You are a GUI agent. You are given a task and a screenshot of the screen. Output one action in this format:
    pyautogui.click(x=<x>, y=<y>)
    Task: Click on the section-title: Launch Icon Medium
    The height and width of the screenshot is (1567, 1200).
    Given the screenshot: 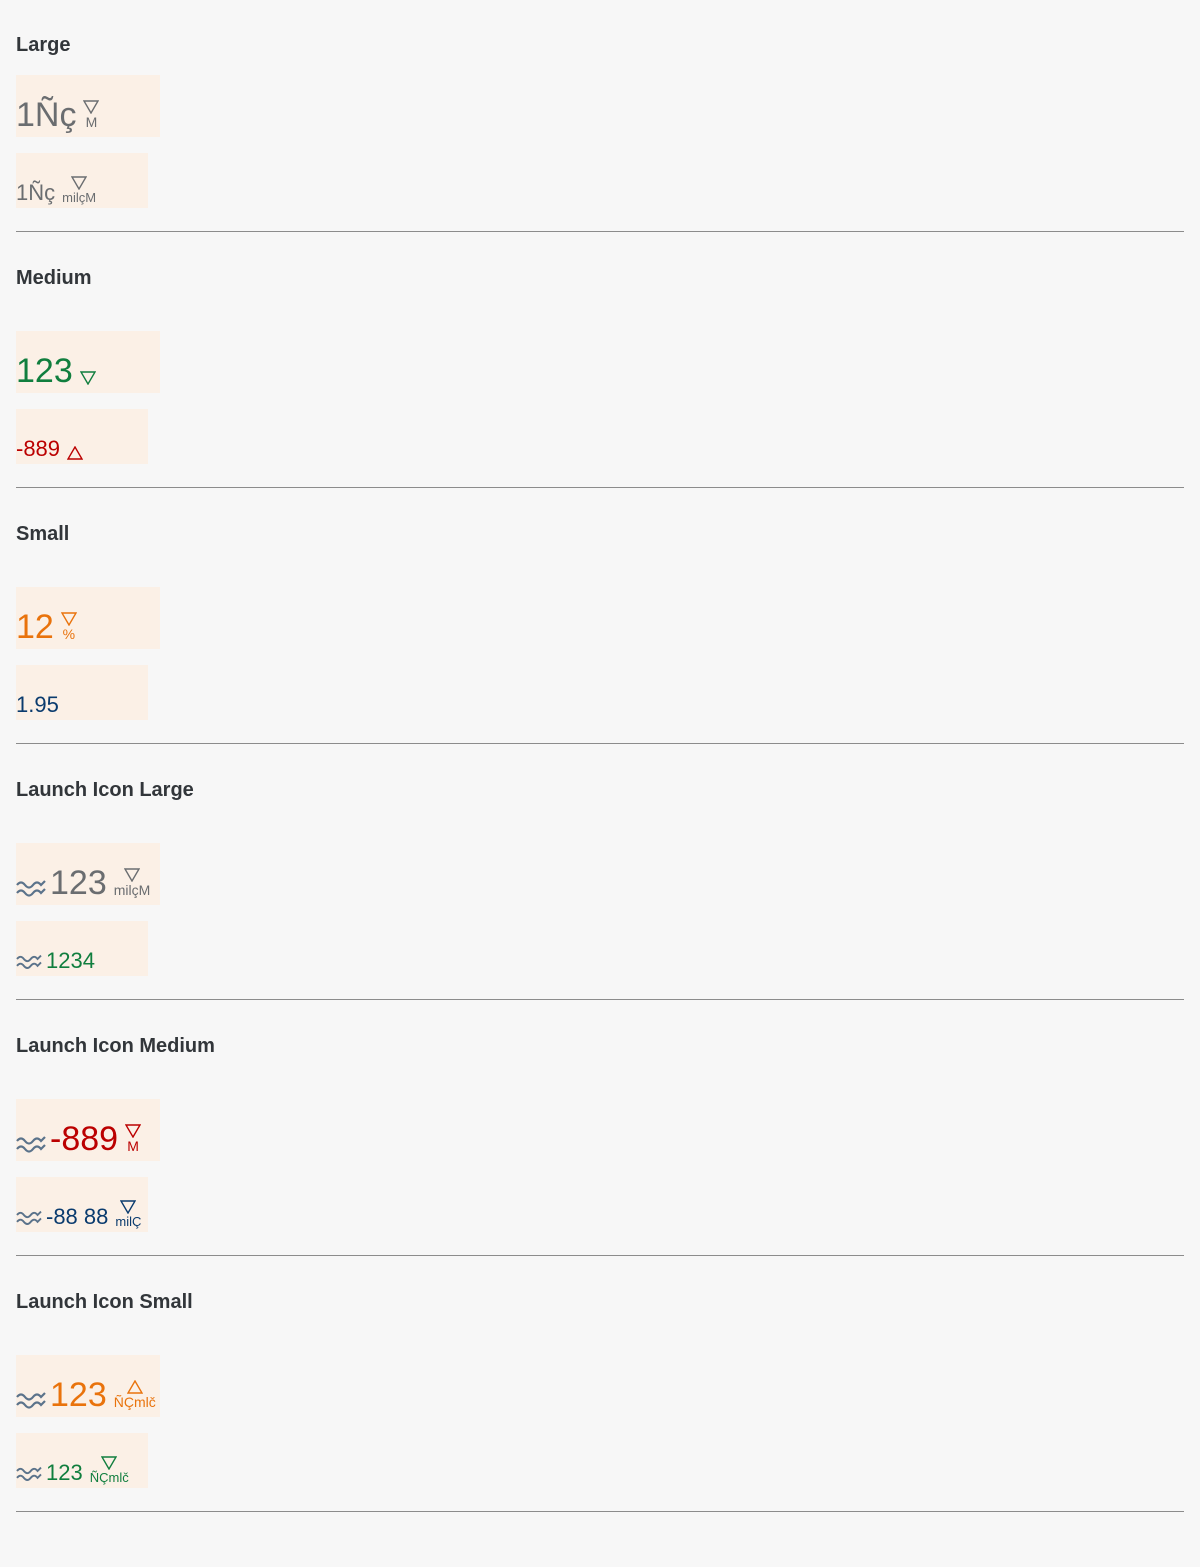 What is the action you would take?
    pyautogui.click(x=115, y=1046)
    